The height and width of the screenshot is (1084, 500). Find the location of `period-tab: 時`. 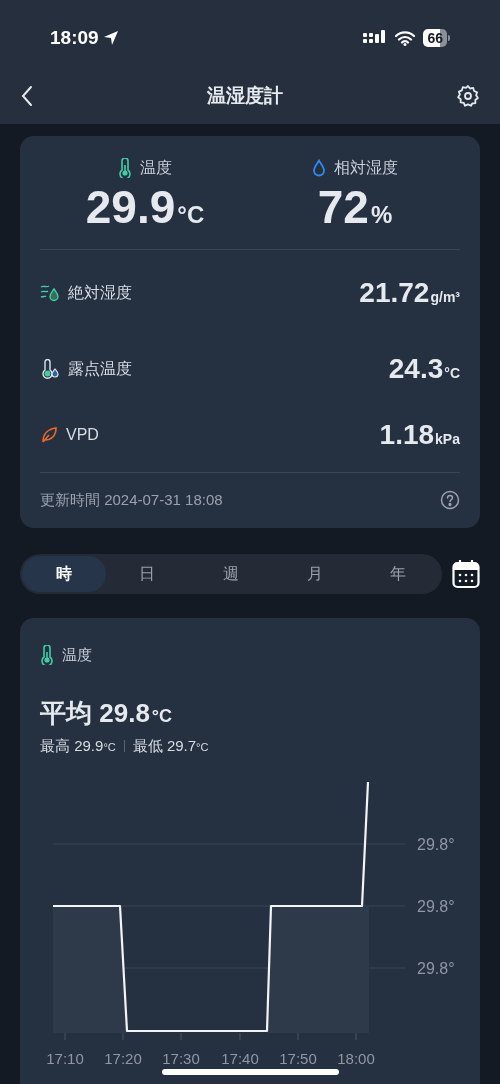

period-tab: 時 is located at coordinates (64, 573).